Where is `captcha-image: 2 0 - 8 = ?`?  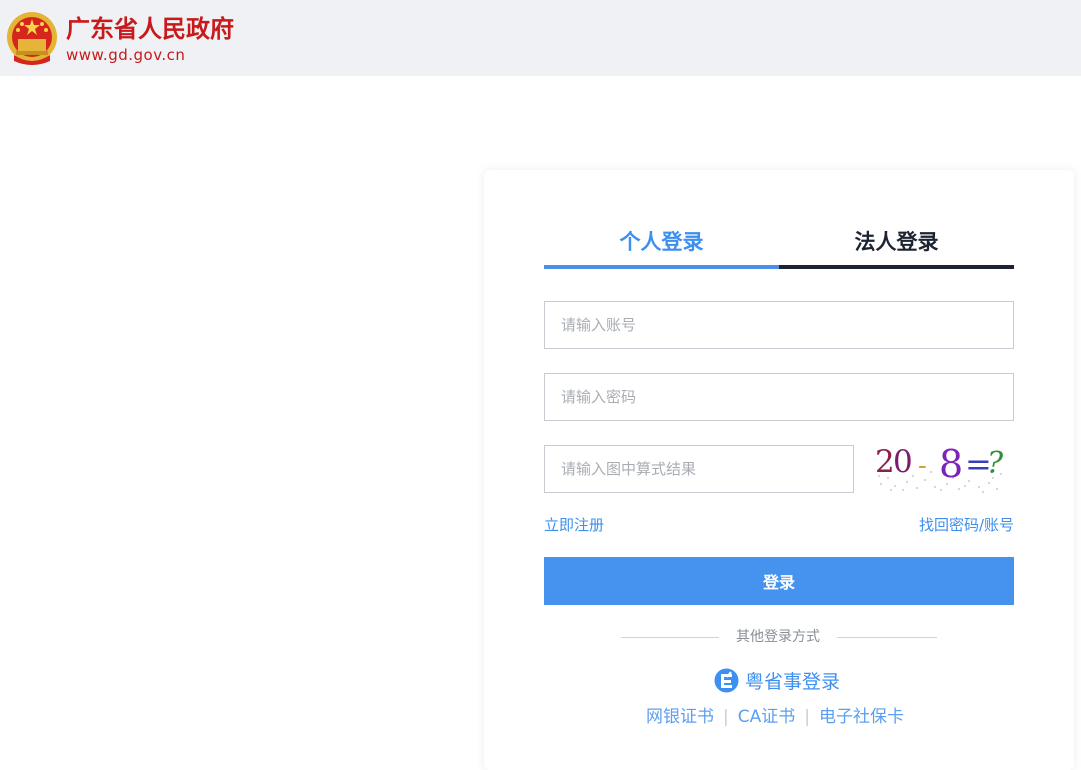 captcha-image: 2 0 - 8 = ? is located at coordinates (940, 467).